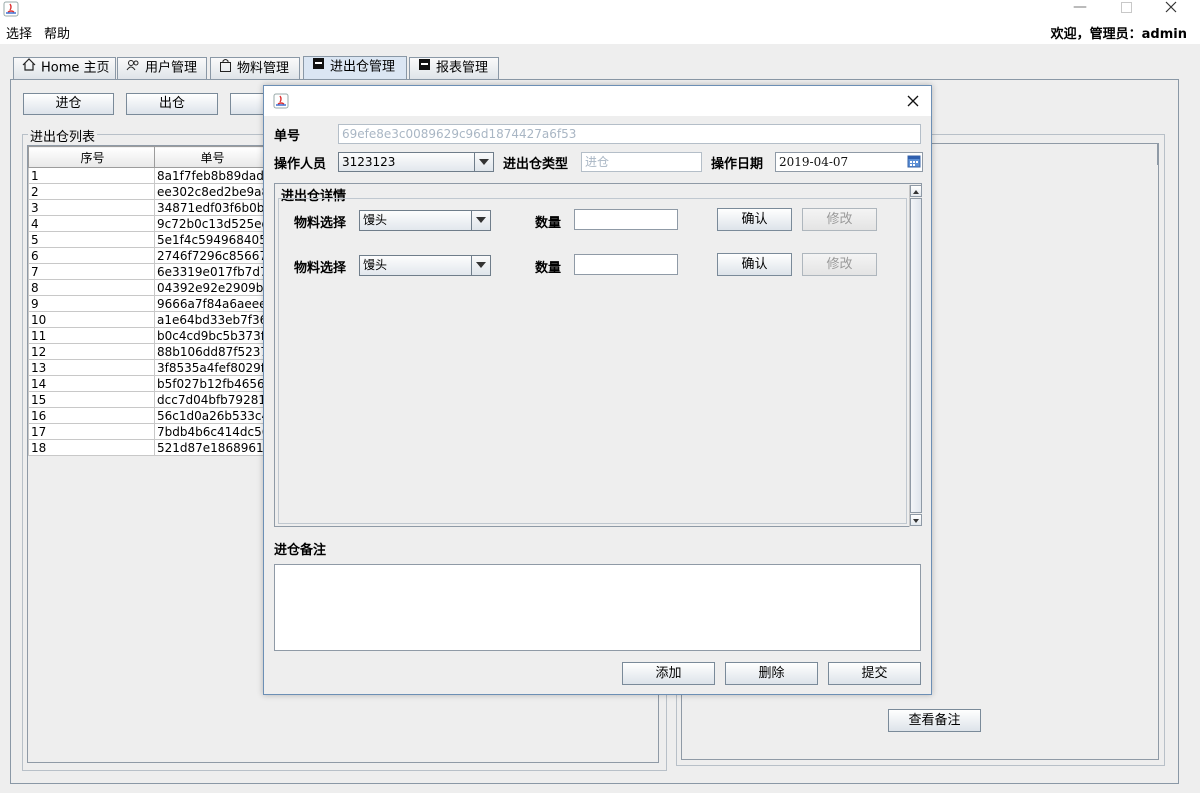 Image resolution: width=1200 pixels, height=793 pixels. Describe the element at coordinates (211, 383) in the screenshot. I see `cell-order-number: b5f027b12fb4656e7` at that location.